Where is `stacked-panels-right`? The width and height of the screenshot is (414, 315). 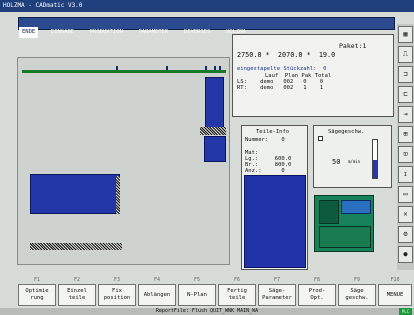
stacked-panels-right is located at coordinates (214, 103).